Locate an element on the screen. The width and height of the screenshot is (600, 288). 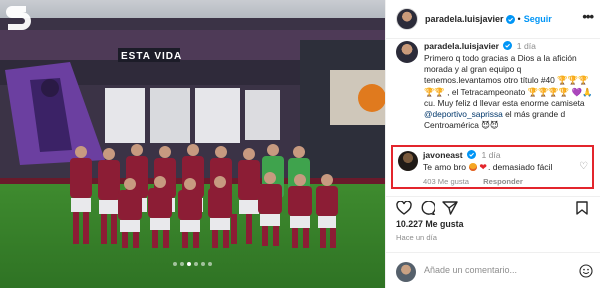
commenter-avatar is located at coordinates (408, 161).